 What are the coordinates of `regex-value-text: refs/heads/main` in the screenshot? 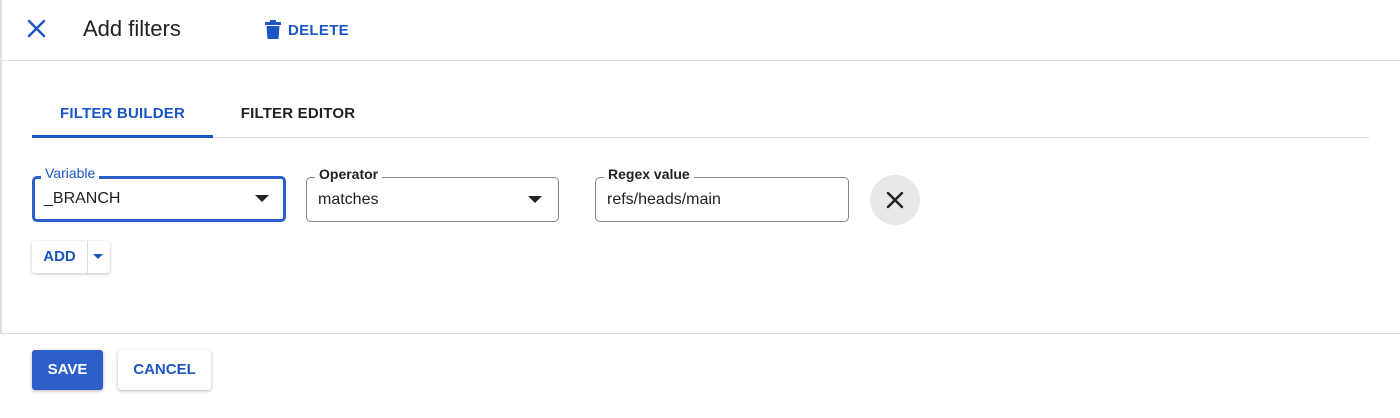 It's located at (664, 199).